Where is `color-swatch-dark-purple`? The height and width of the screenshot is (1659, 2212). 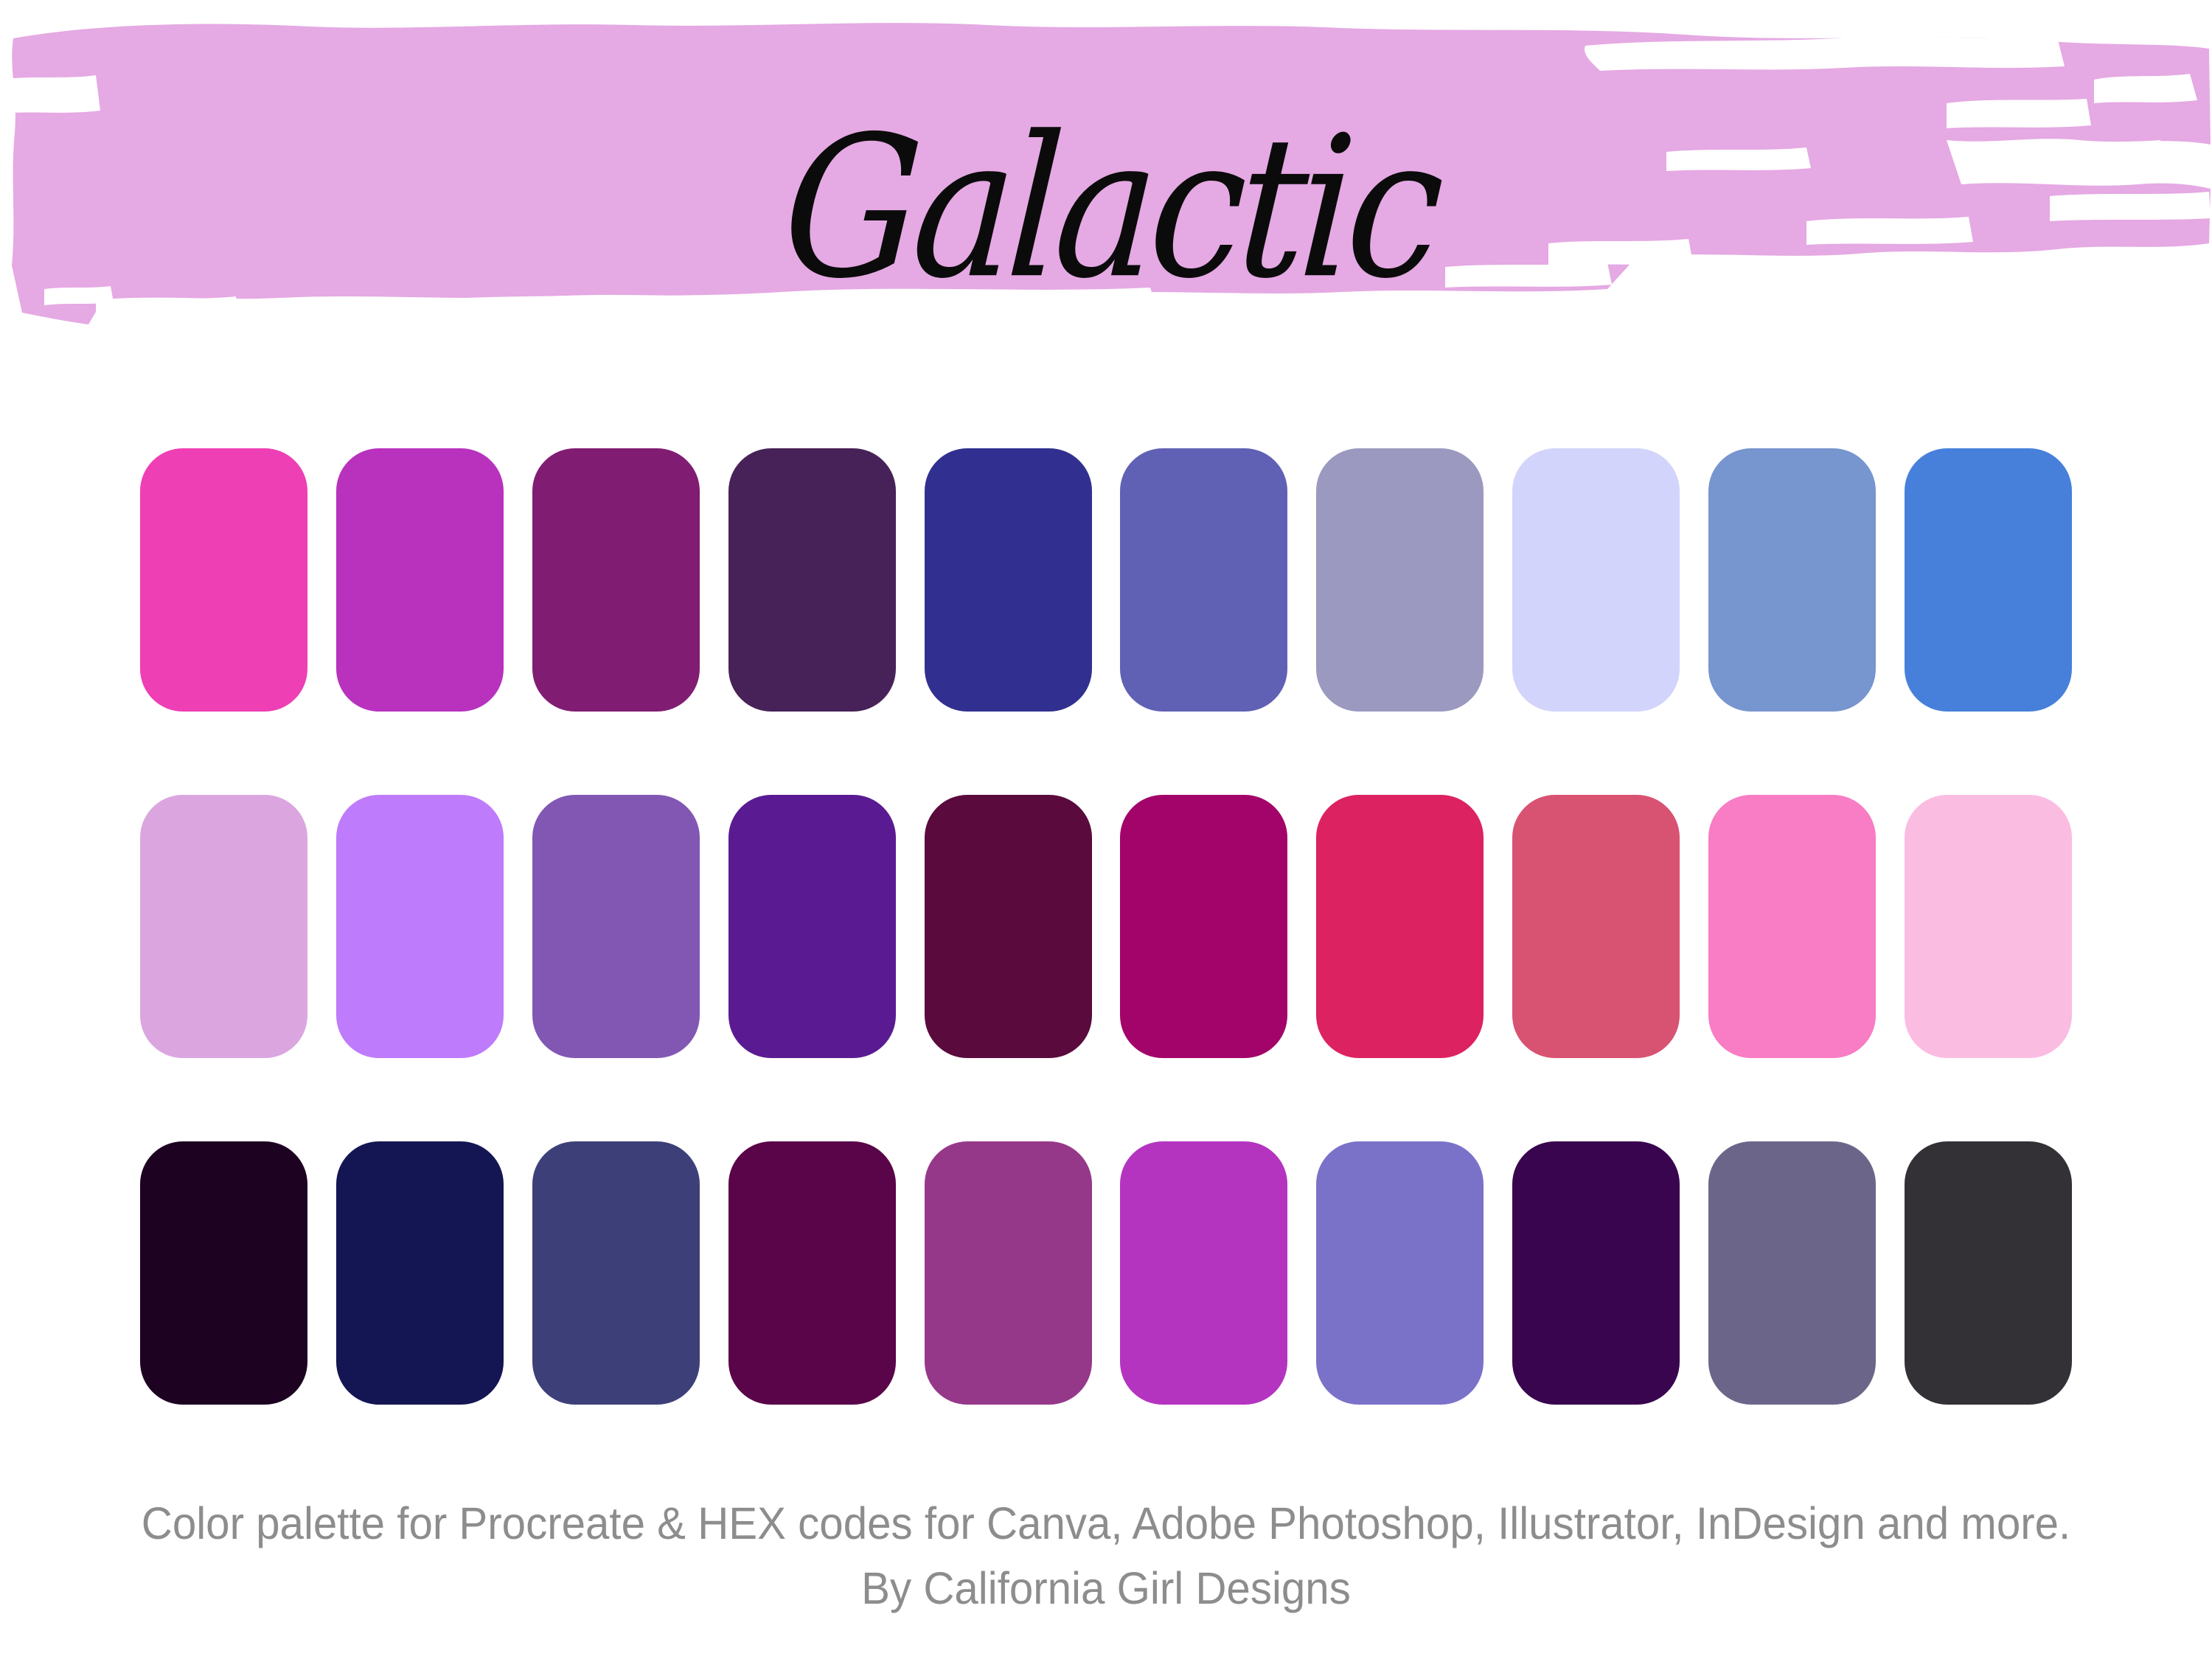 color-swatch-dark-purple is located at coordinates (812, 580).